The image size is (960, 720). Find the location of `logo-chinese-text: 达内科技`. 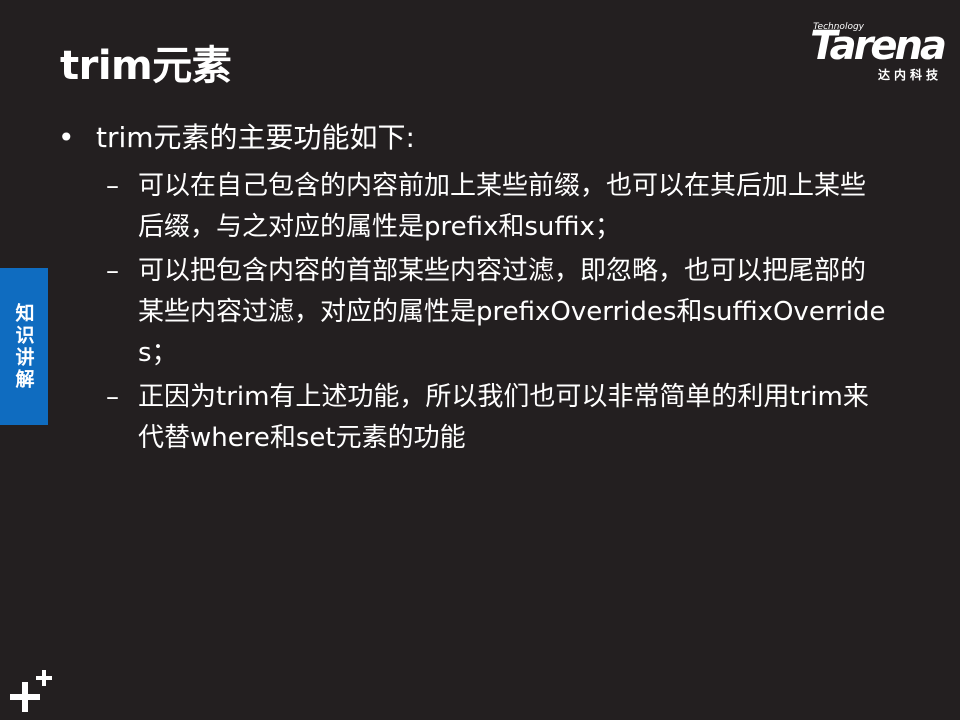

logo-chinese-text: 达内科技 is located at coordinates (909, 75).